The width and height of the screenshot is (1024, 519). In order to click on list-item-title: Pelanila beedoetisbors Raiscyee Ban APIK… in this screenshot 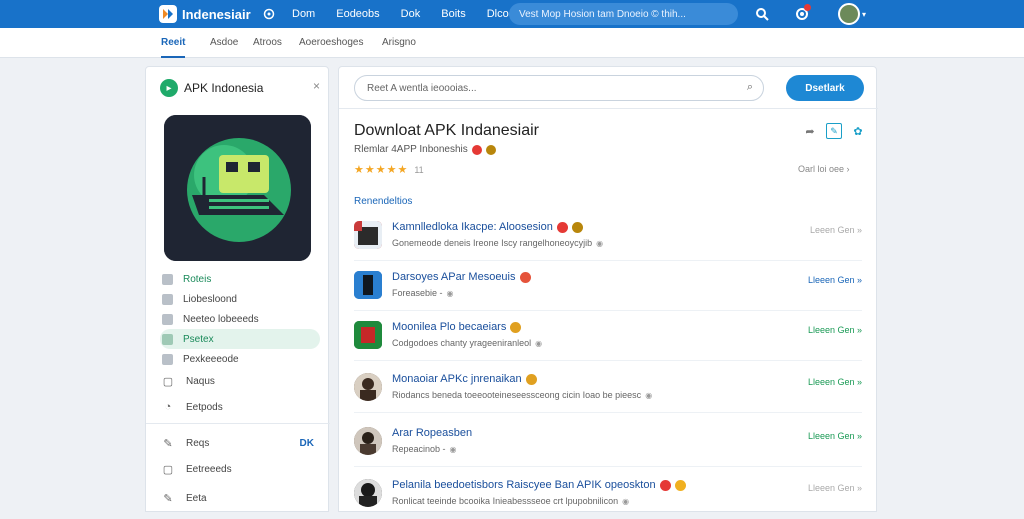, I will do `click(539, 485)`.